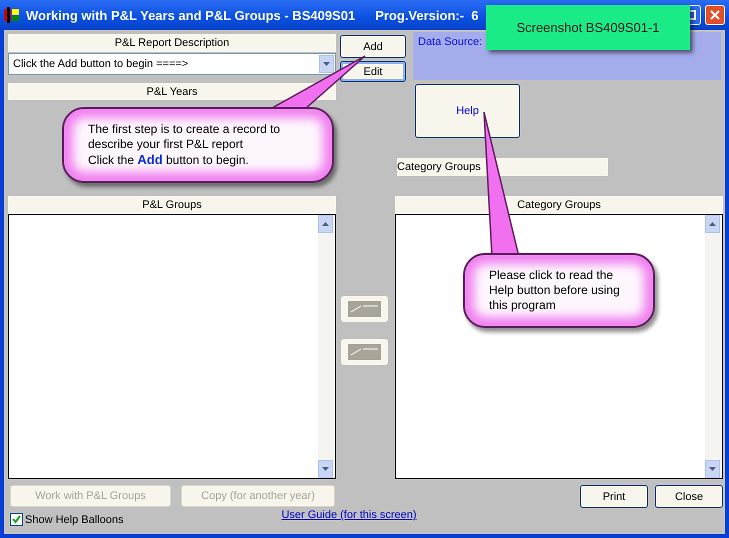  What do you see at coordinates (588, 27) in the screenshot?
I see `screenshot-caption-toast: Screenshot BS409S01-1` at bounding box center [588, 27].